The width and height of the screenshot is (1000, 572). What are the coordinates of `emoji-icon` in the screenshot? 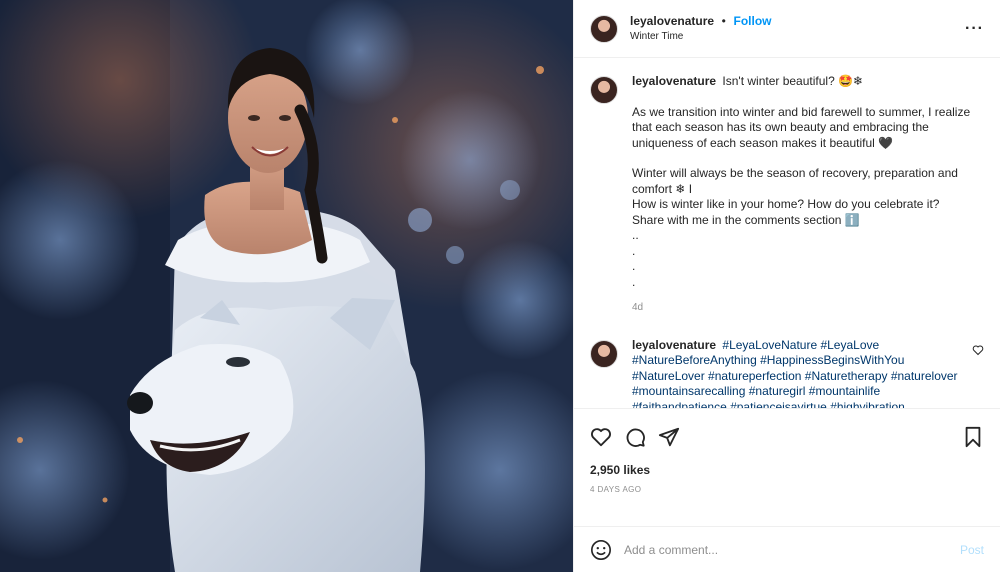 It's located at (601, 550).